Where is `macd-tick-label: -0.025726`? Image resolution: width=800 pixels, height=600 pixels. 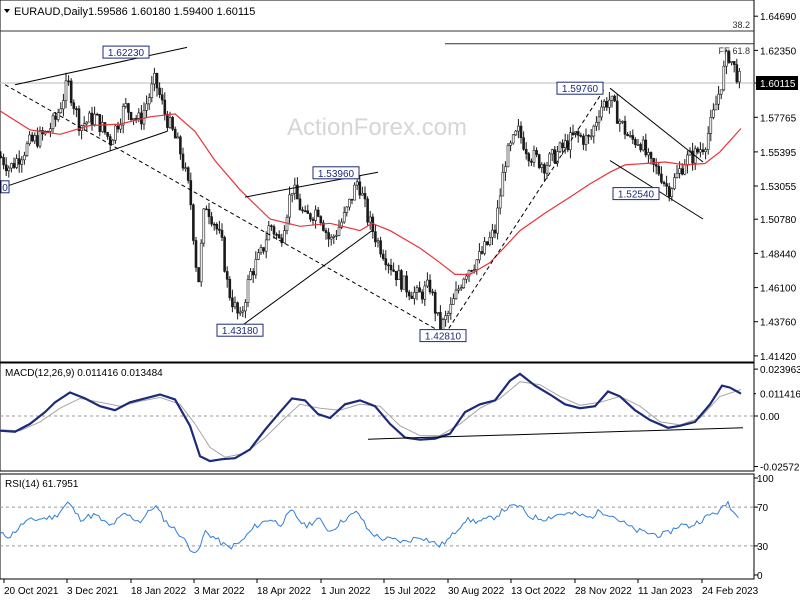 macd-tick-label: -0.025726 is located at coordinates (780, 468).